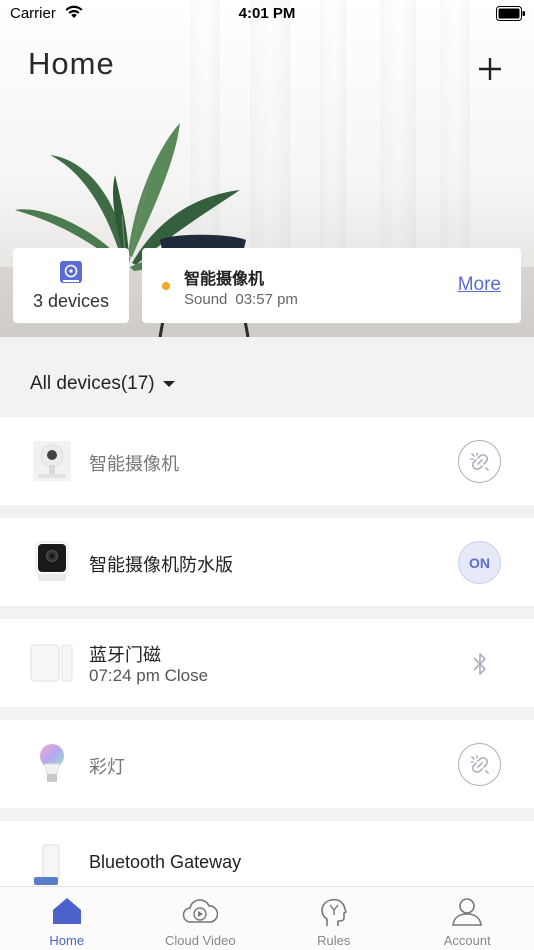 Image resolution: width=534 pixels, height=950 pixels. I want to click on on-label: ON, so click(479, 562).